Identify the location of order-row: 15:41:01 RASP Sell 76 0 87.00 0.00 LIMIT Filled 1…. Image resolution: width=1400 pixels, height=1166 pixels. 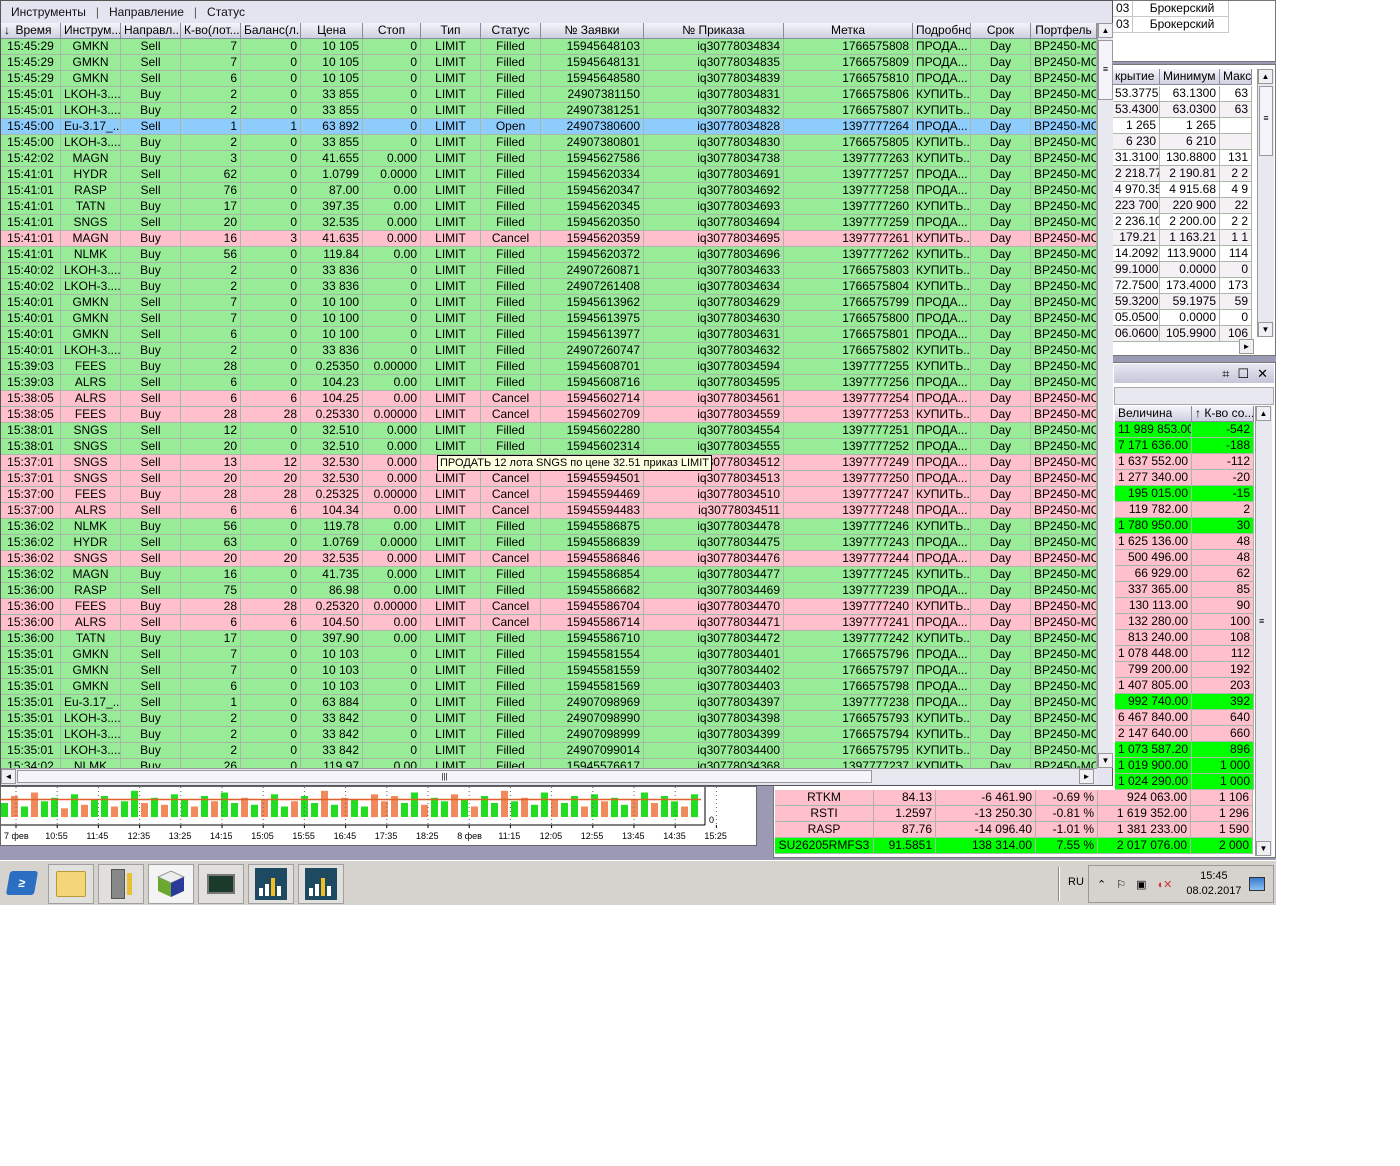
(549, 191).